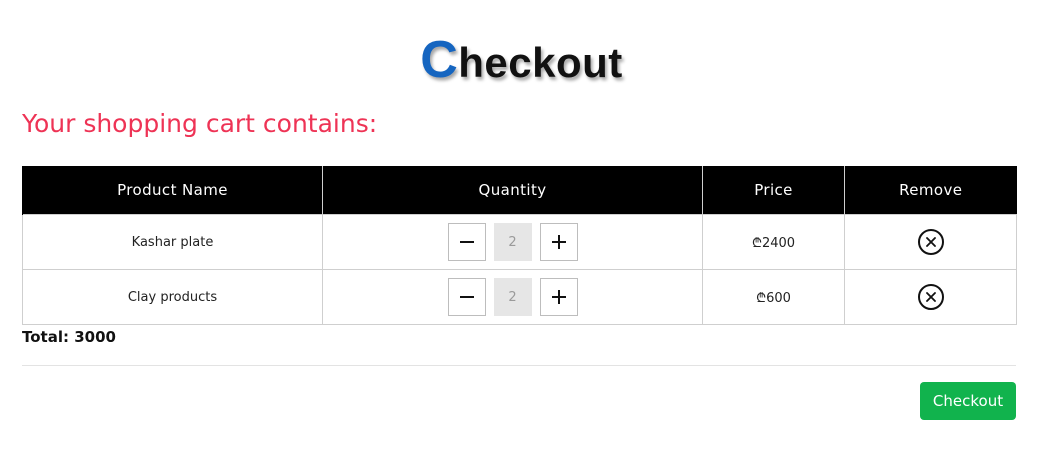 This screenshot has height=471, width=1043. What do you see at coordinates (519, 365) in the screenshot?
I see `divider` at bounding box center [519, 365].